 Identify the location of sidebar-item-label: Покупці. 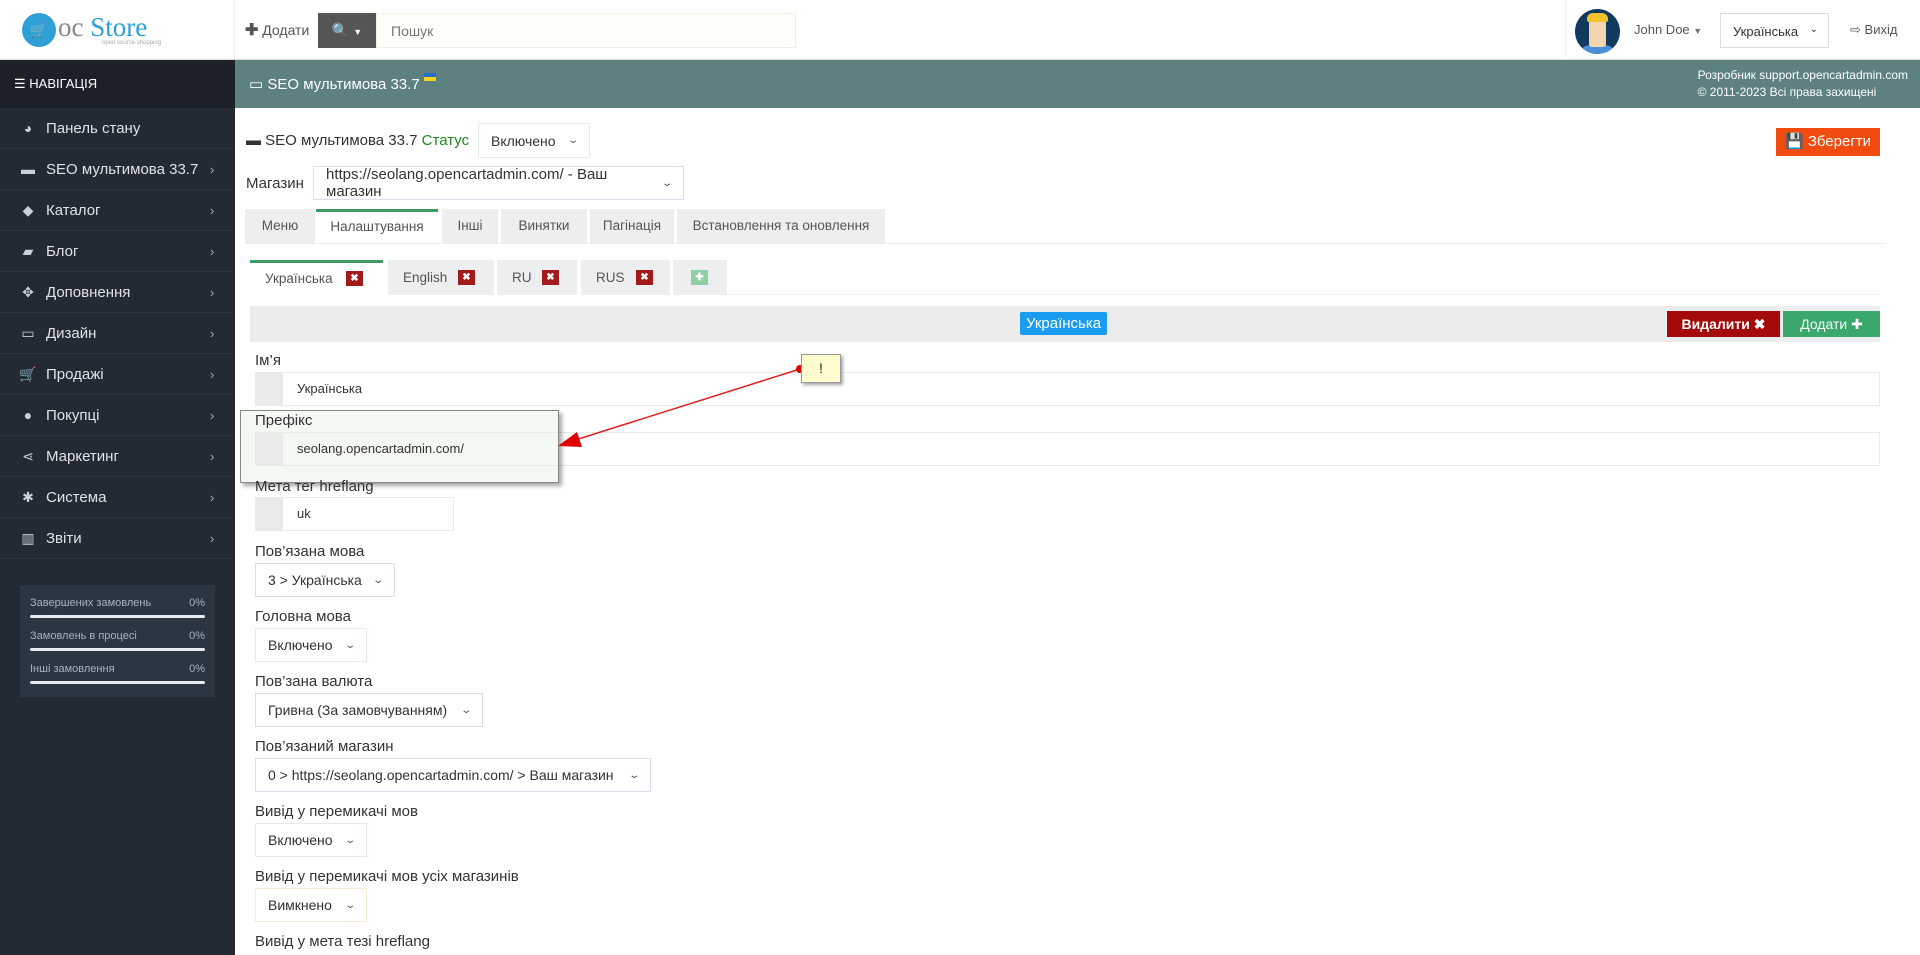
(73, 415).